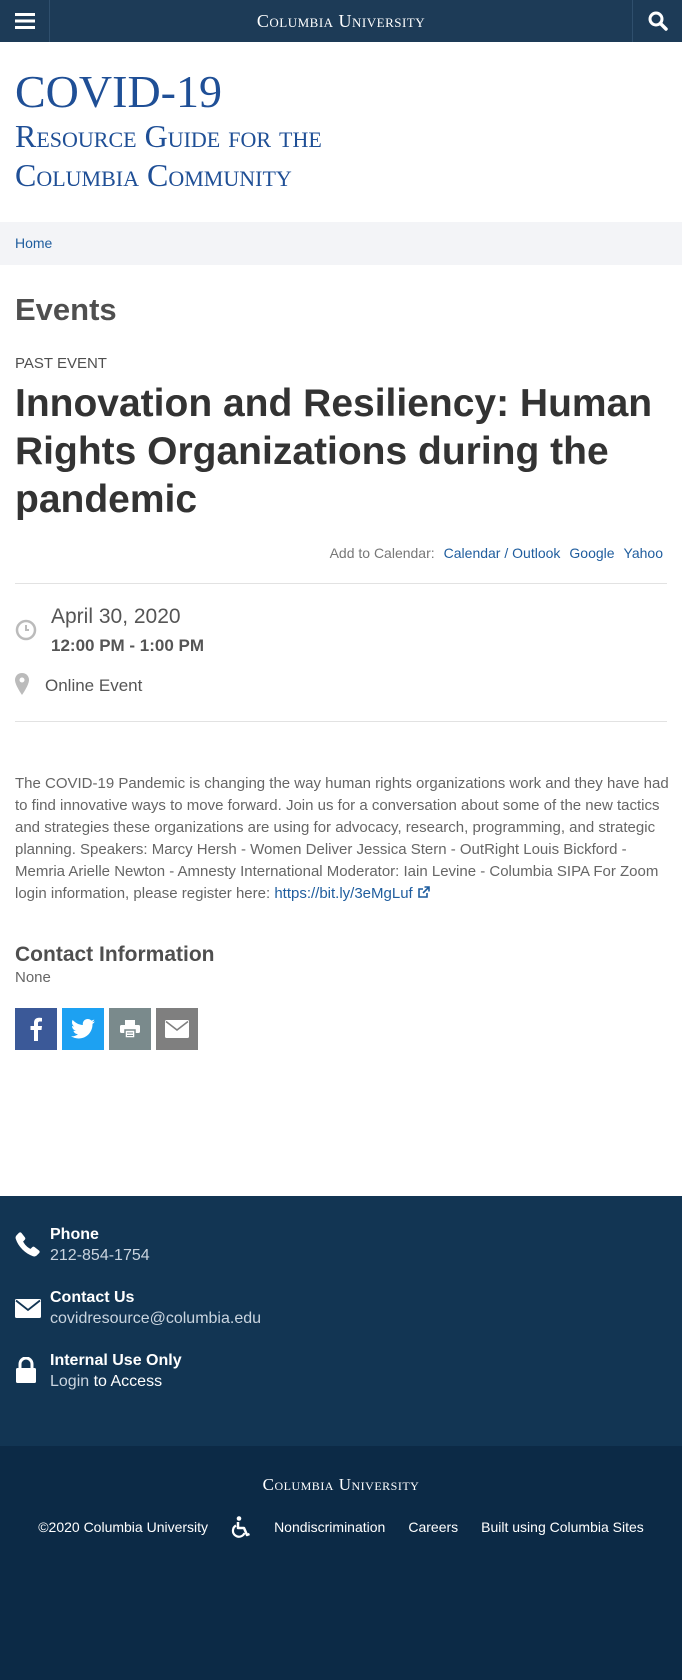 The height and width of the screenshot is (1680, 682). Describe the element at coordinates (69, 1381) in the screenshot. I see `login-link: Login` at that location.